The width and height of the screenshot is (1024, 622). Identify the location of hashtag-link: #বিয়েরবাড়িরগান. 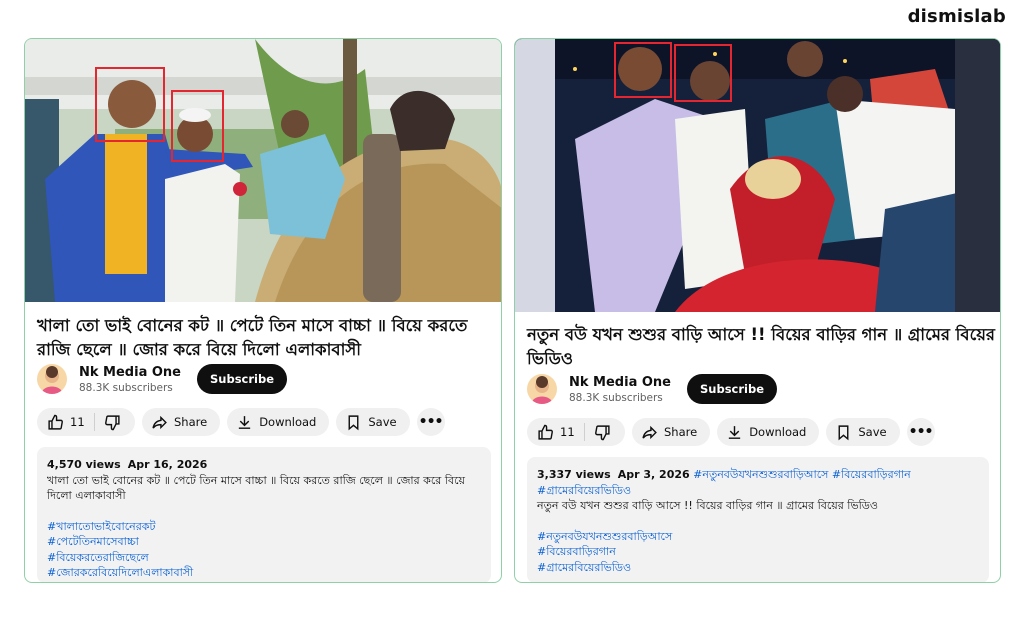
(758, 552).